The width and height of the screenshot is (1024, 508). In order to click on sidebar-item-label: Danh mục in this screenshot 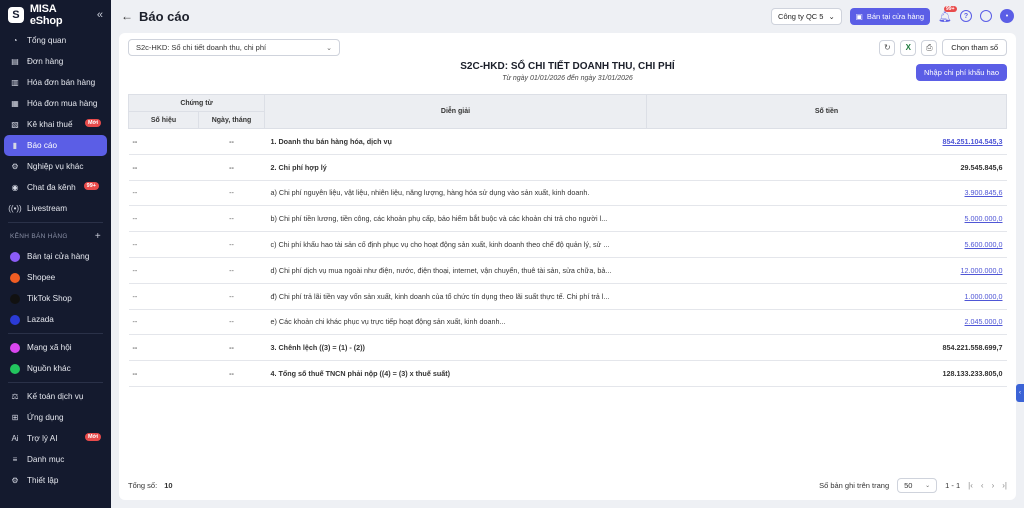, I will do `click(46, 459)`.